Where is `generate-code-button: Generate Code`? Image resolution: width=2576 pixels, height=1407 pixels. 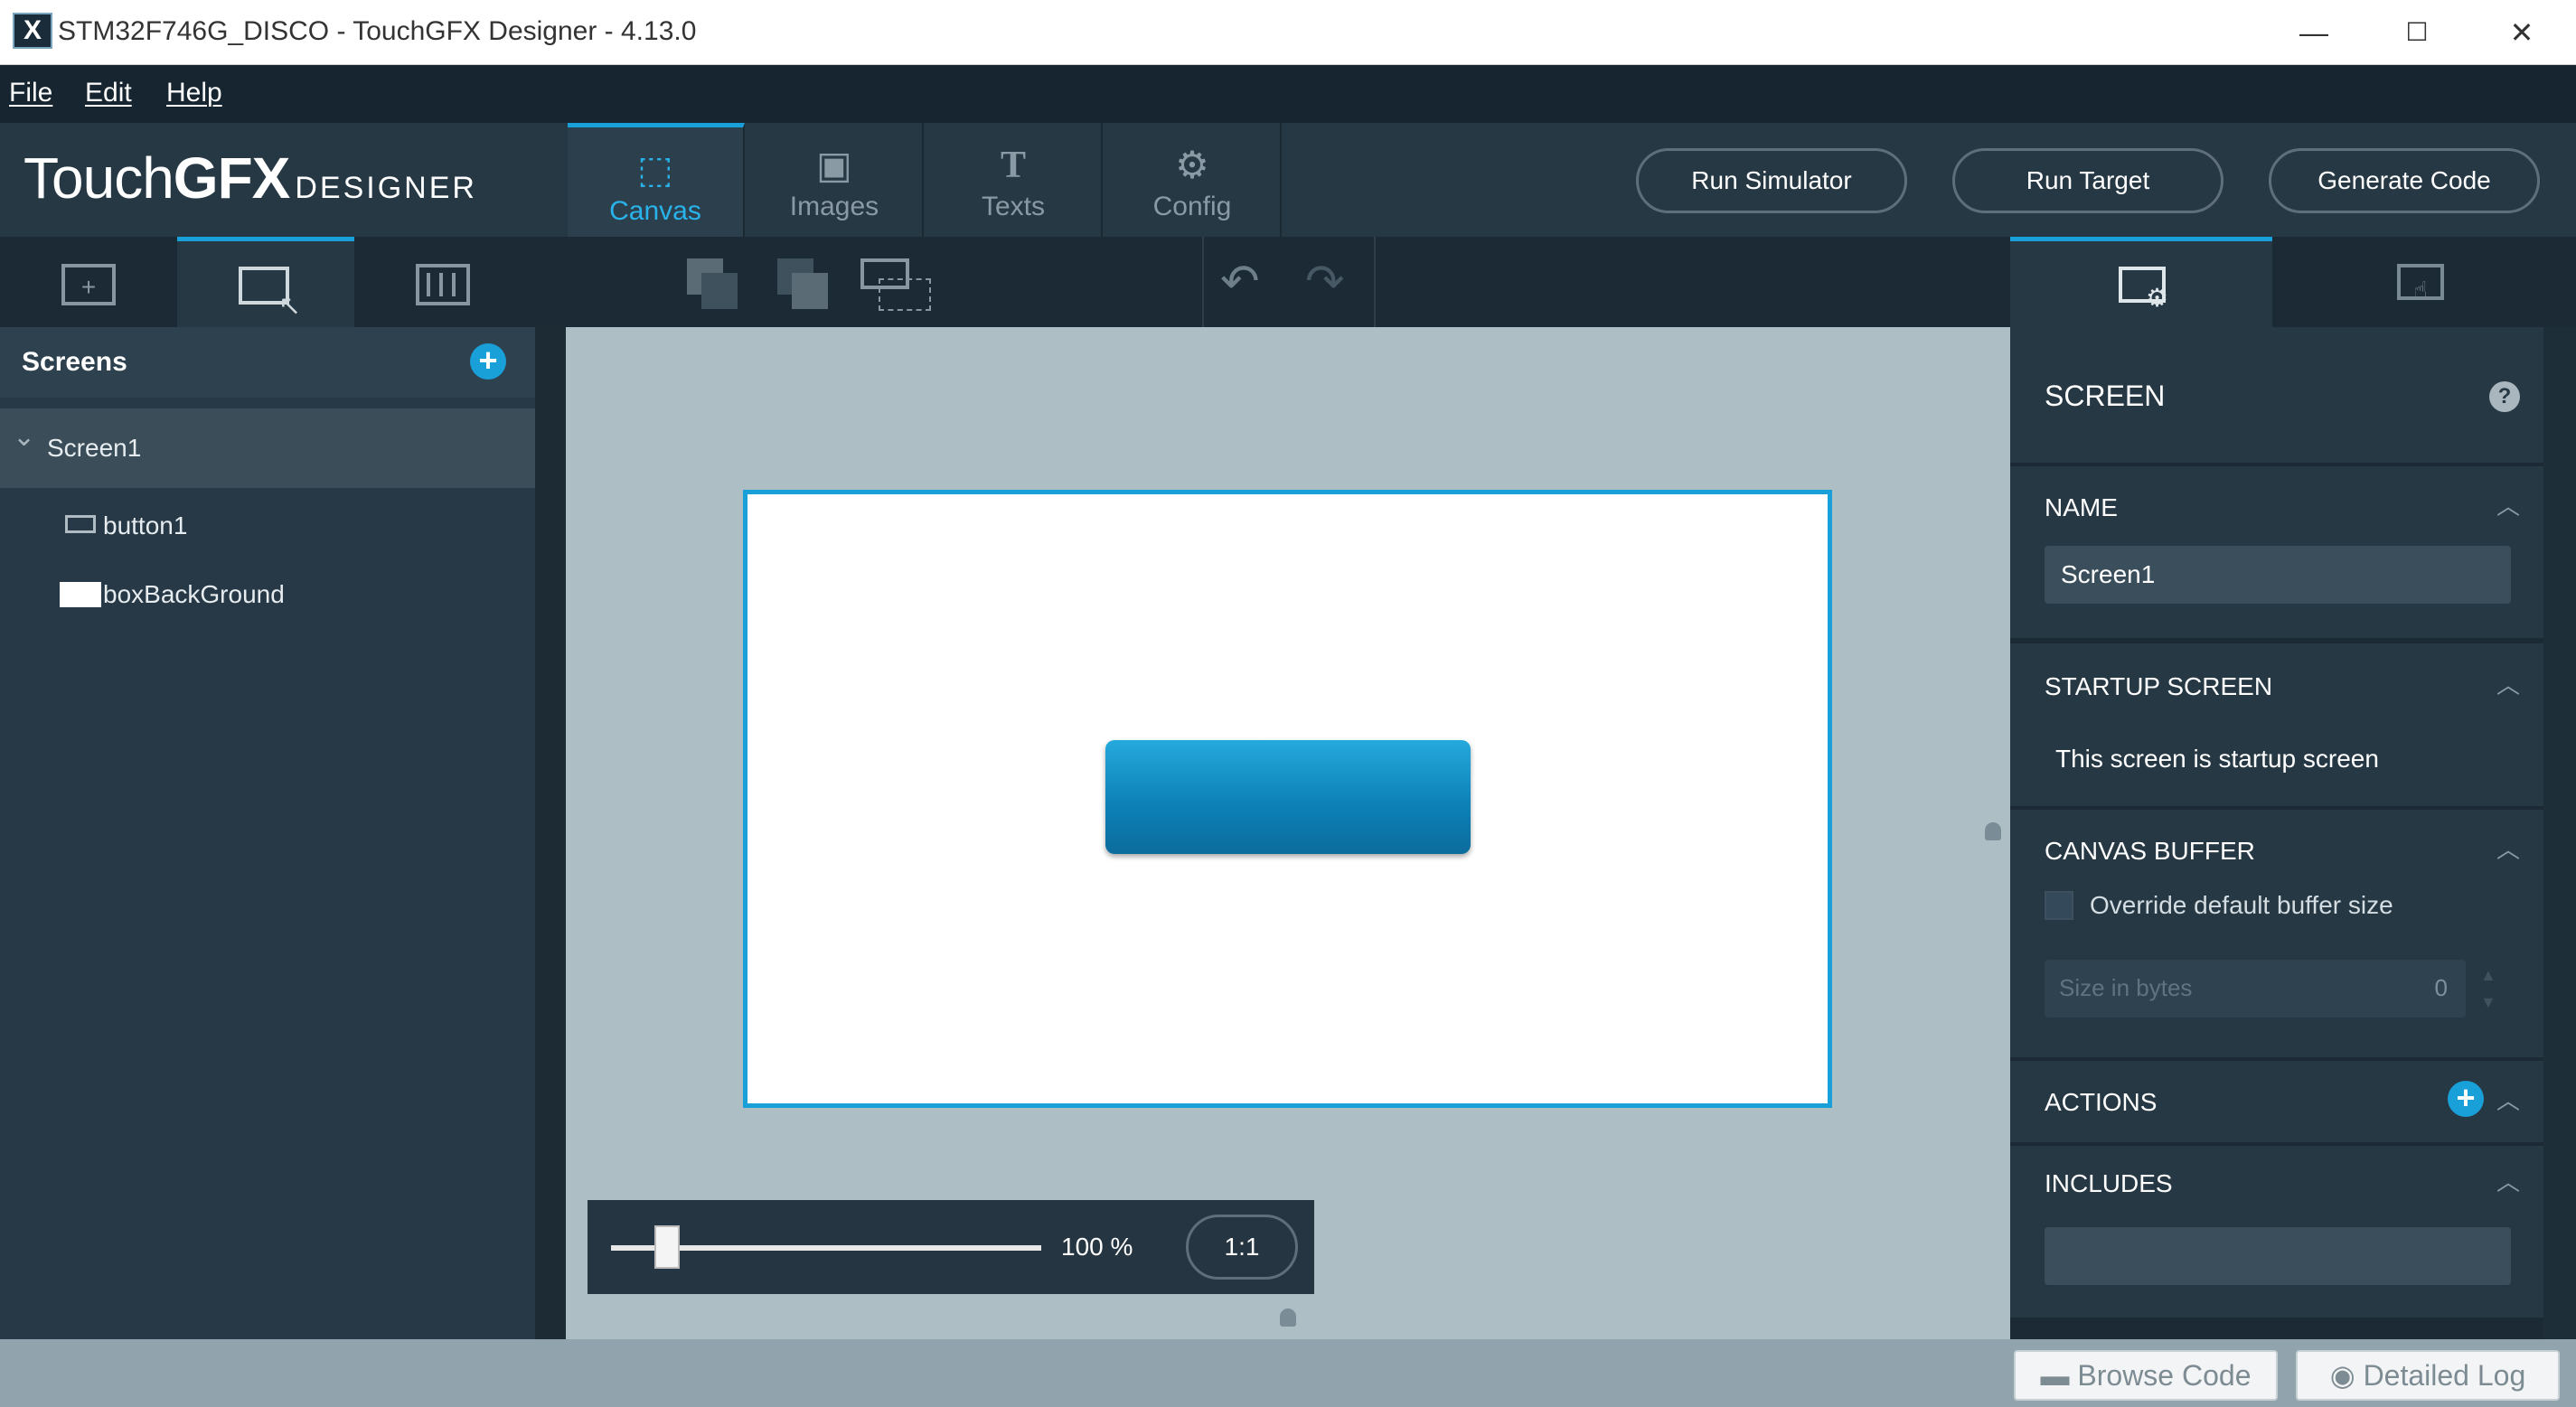
generate-code-button: Generate Code is located at coordinates (2404, 181).